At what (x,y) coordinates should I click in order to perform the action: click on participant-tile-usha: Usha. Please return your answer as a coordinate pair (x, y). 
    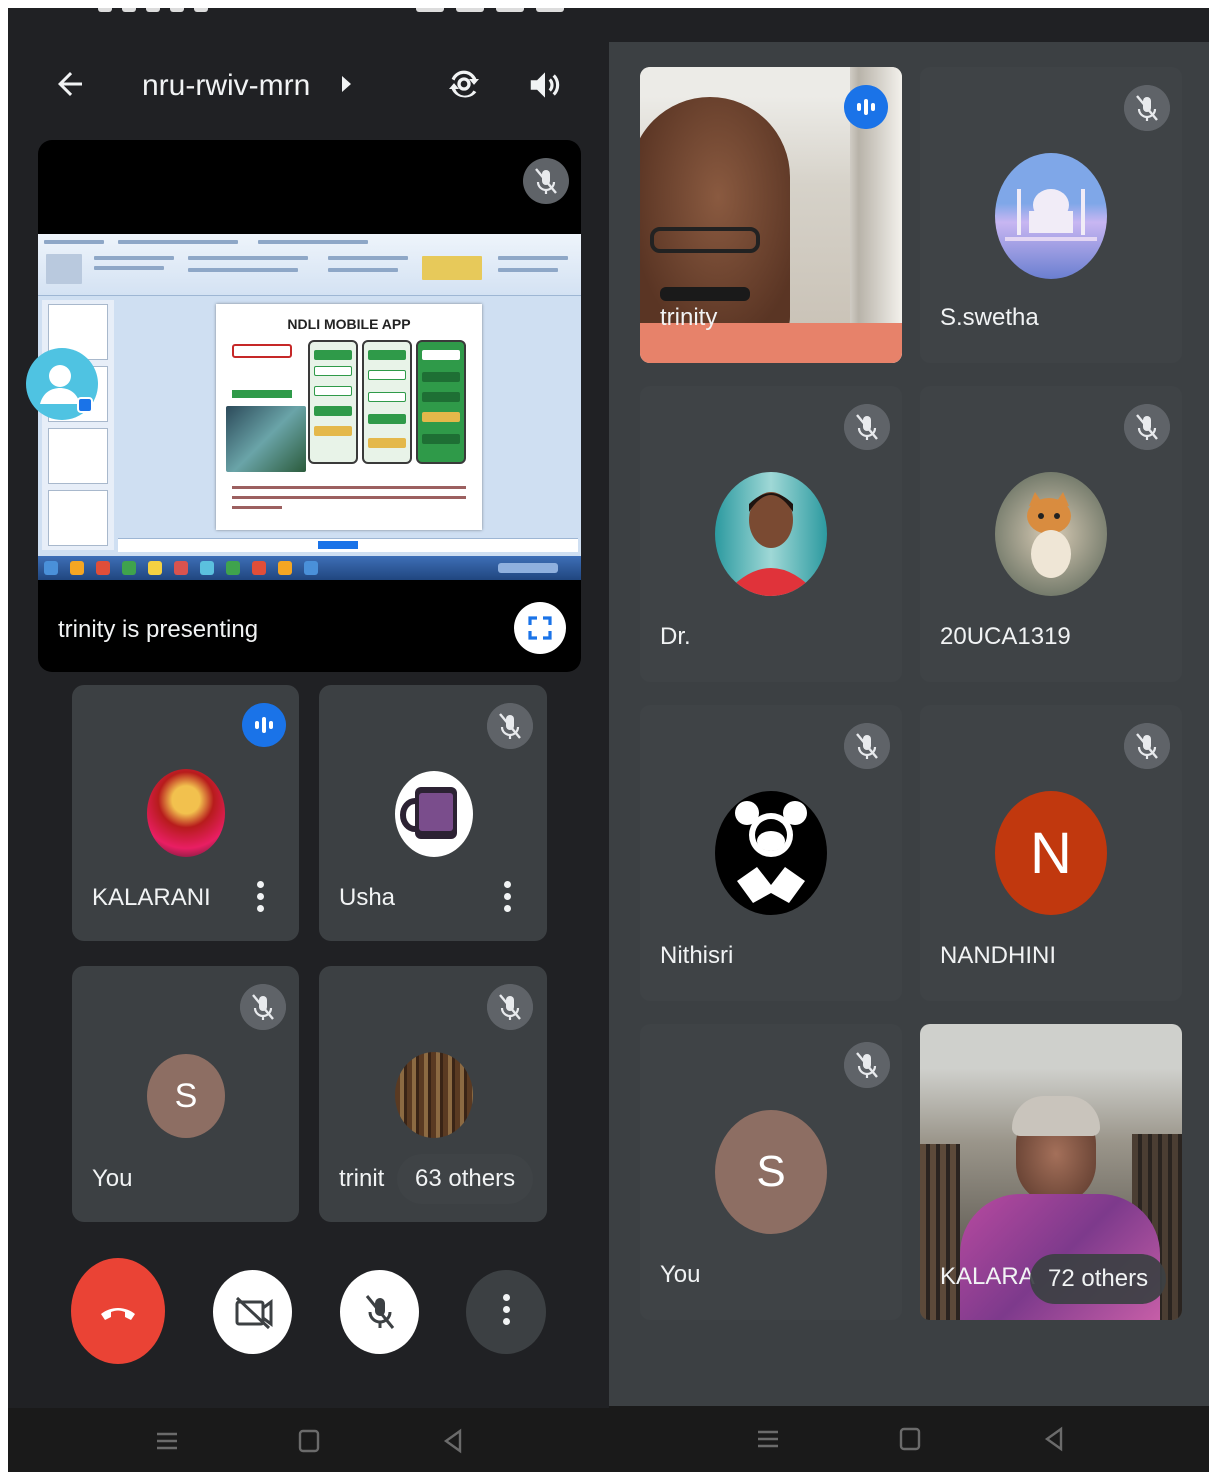
    Looking at the image, I should click on (433, 813).